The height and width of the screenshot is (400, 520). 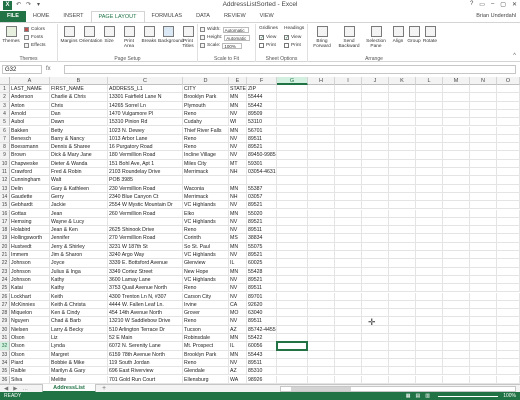 What do you see at coordinates (430, 35) in the screenshot?
I see `rotate-button: Rotate` at bounding box center [430, 35].